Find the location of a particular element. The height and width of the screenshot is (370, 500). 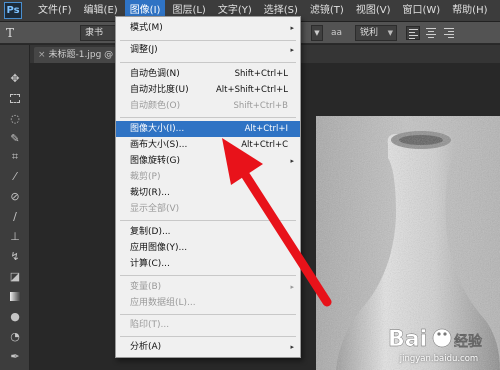

tools-panel: ✥ ◌ ✎ ⌗ ⁄ ⊘ ∕ ⊥ ↯ ◪ ● ◔ ✒ is located at coordinates (15, 207).